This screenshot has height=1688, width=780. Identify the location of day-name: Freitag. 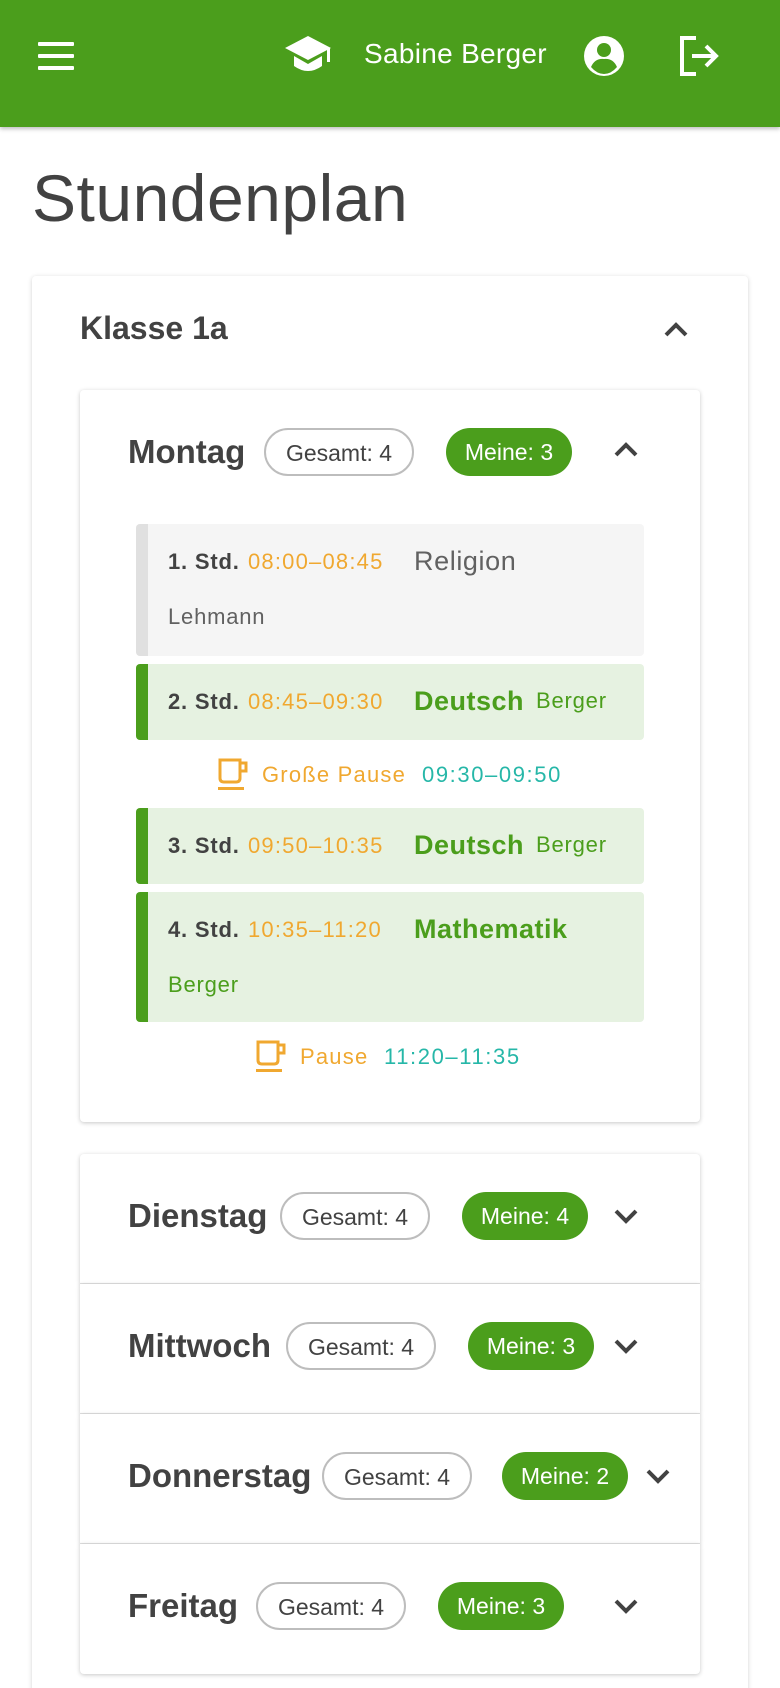
(183, 1605).